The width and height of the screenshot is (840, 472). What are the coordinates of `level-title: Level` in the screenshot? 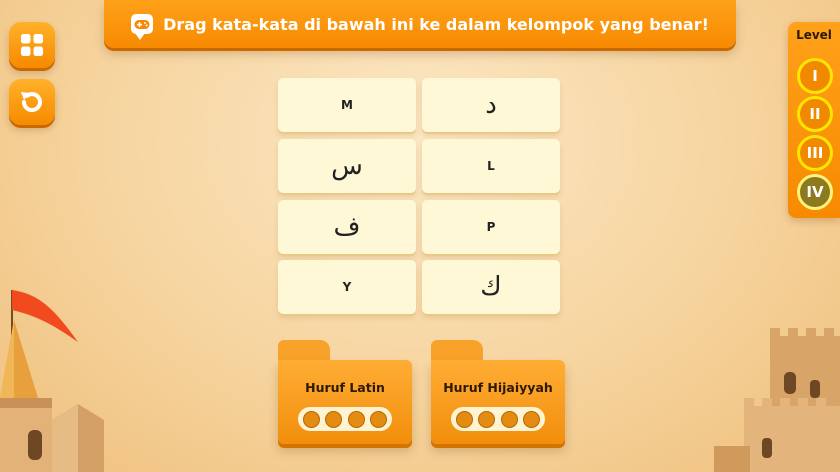 It's located at (814, 35).